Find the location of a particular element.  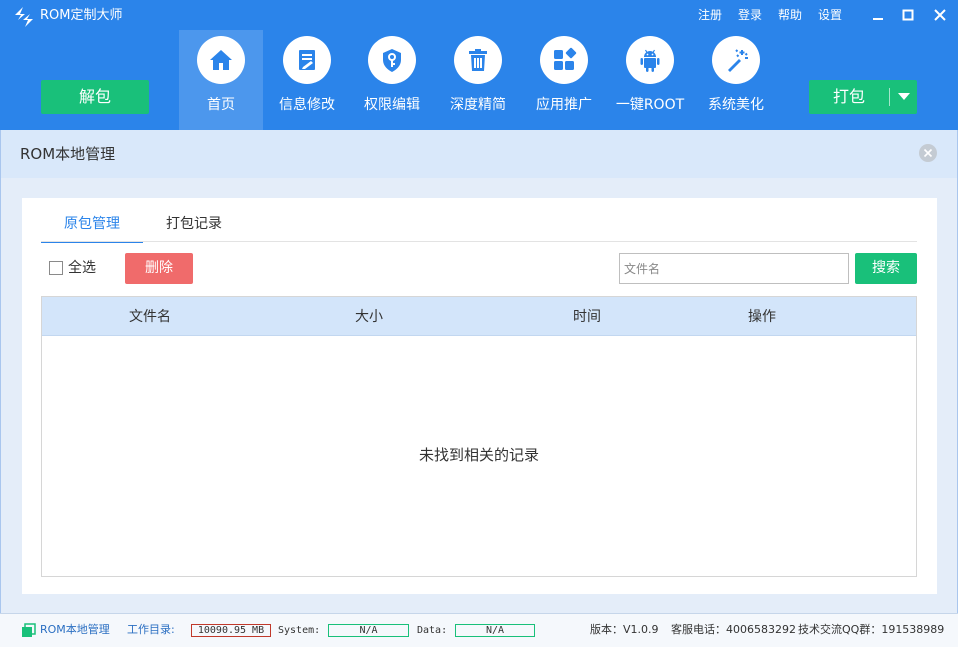

nav-info-edit-label: 信息修改 is located at coordinates (307, 105).